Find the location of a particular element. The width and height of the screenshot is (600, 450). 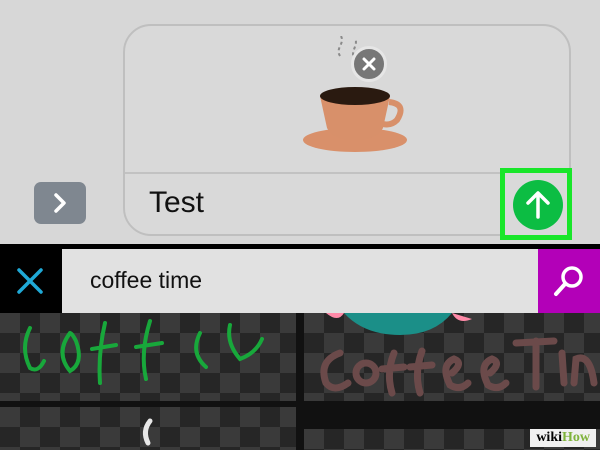

send-button is located at coordinates (538, 205).